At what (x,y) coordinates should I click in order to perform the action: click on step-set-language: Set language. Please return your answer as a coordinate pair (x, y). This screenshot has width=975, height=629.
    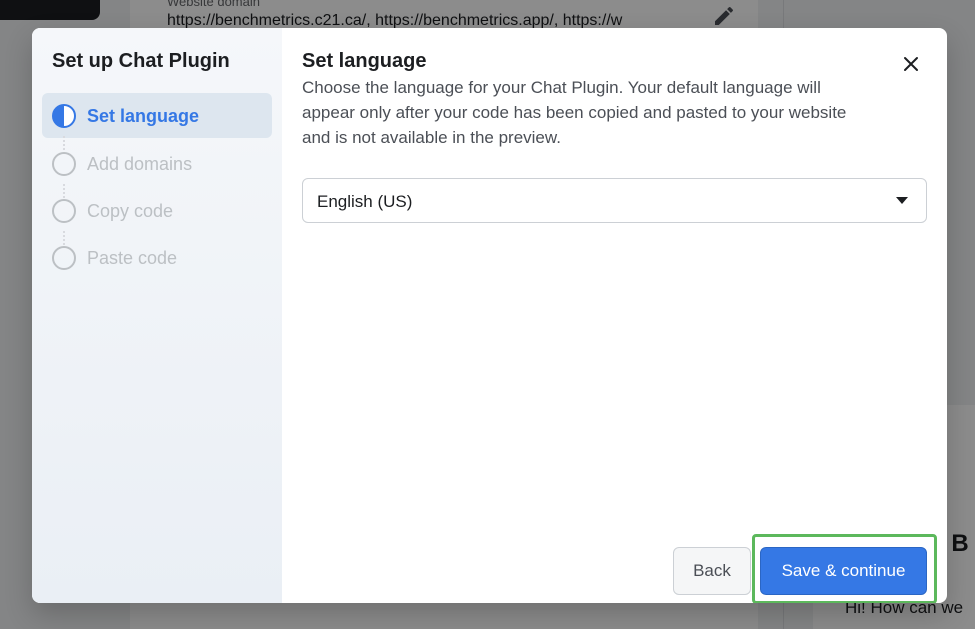
    Looking at the image, I should click on (157, 115).